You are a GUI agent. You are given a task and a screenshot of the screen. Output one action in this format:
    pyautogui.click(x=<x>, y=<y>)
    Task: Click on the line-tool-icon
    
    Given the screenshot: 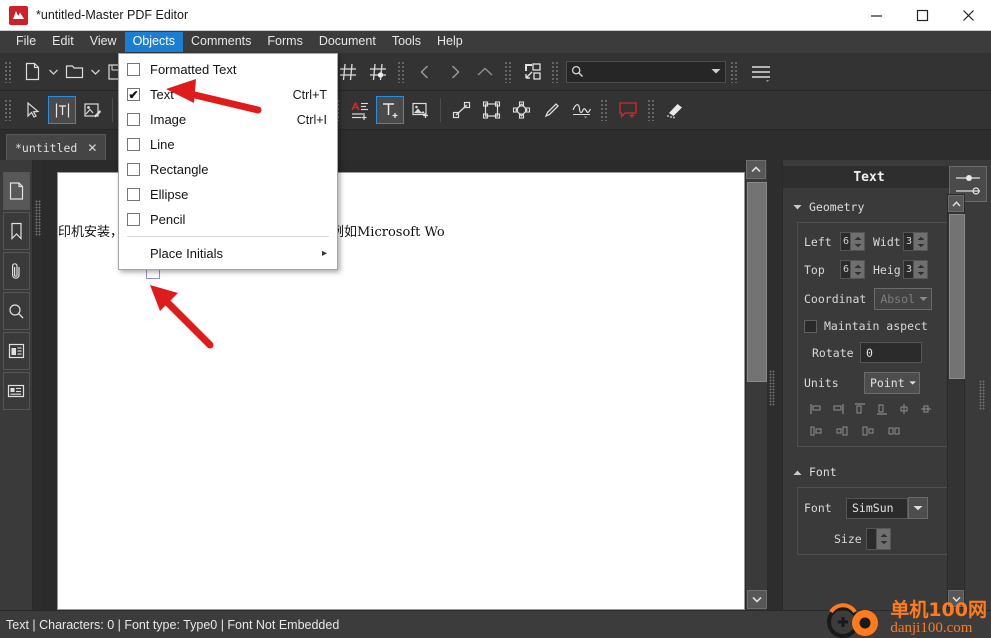 What is the action you would take?
    pyautogui.click(x=461, y=110)
    